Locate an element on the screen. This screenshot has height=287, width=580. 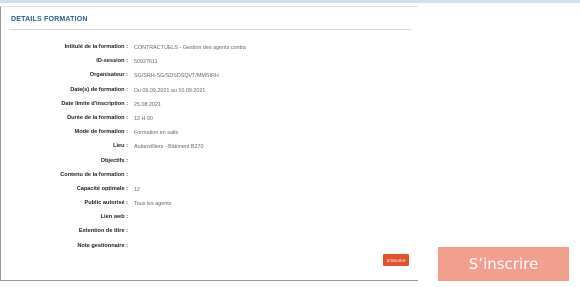
field-value: SG/SRH-SG/SDSDSQVT/MMSIRH is located at coordinates (176, 76).